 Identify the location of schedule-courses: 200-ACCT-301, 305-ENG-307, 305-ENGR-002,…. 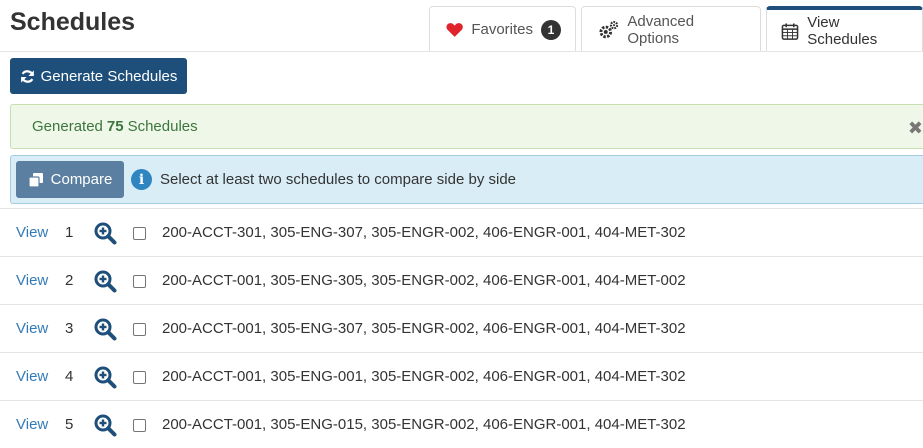
(424, 232).